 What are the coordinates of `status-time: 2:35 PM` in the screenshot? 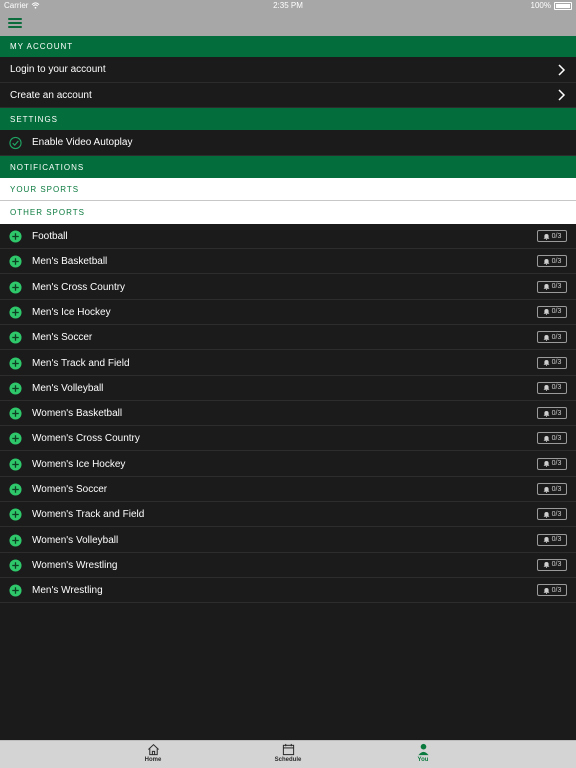 It's located at (288, 5).